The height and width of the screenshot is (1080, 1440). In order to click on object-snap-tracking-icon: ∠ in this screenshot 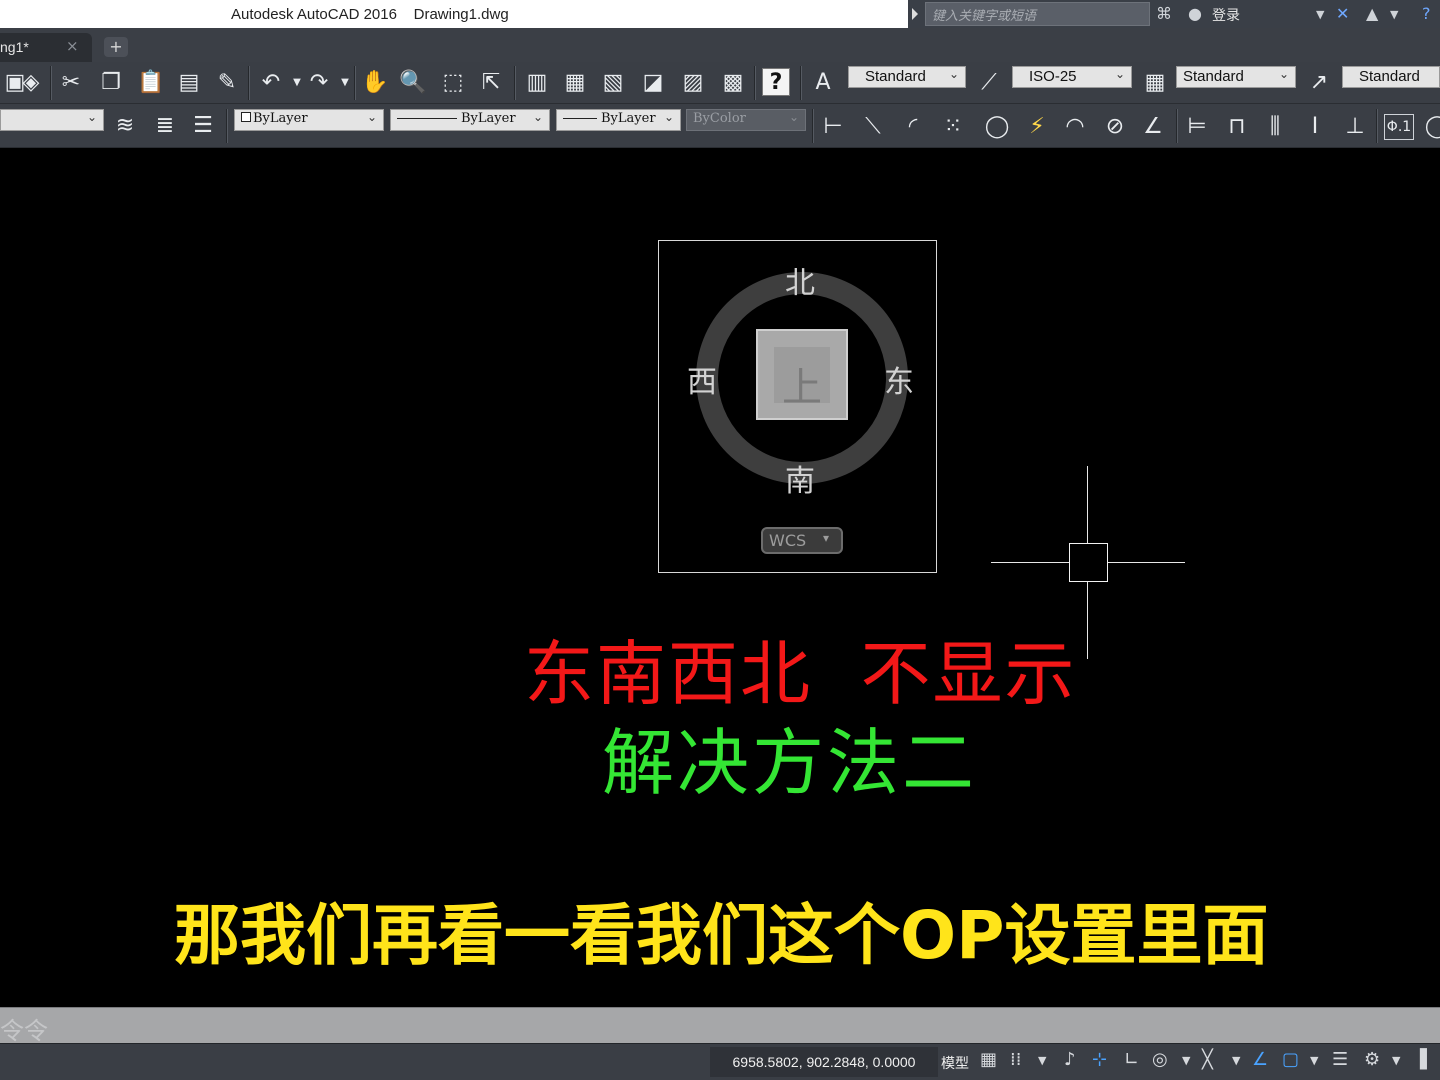, I will do `click(1260, 1059)`.